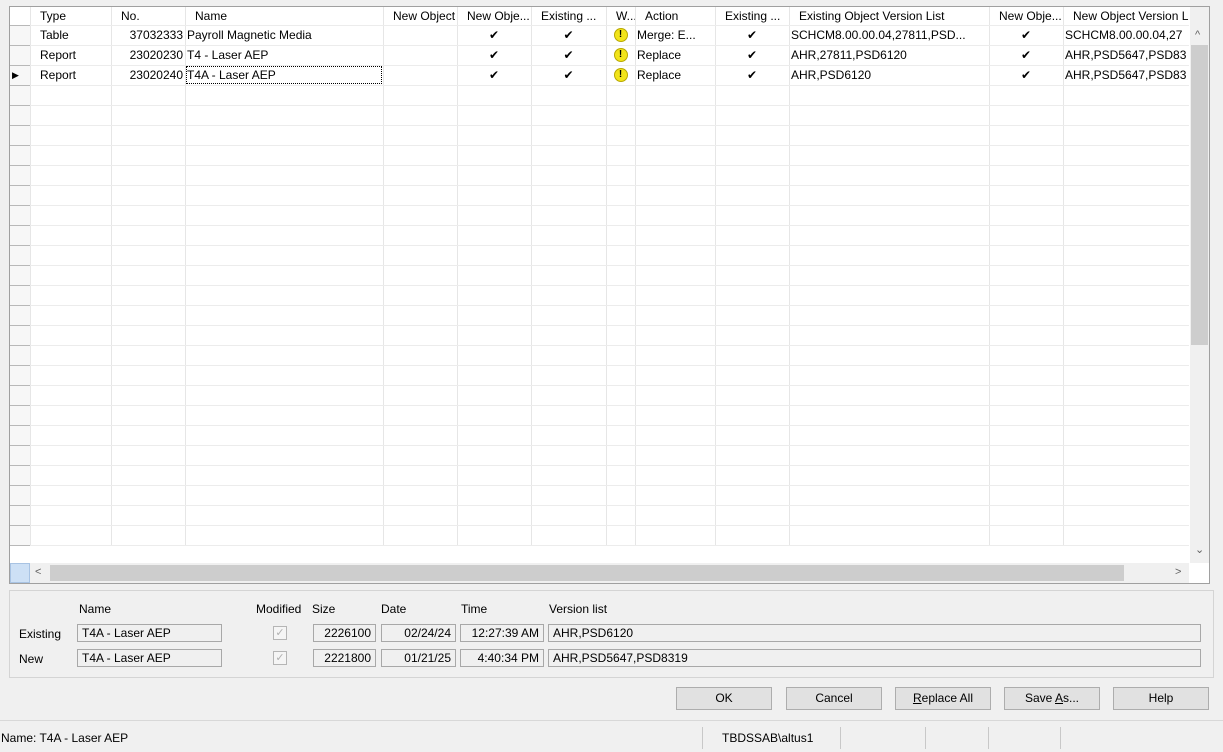 This screenshot has height=752, width=1223. What do you see at coordinates (20, 573) in the screenshot?
I see `grid-corner-cell` at bounding box center [20, 573].